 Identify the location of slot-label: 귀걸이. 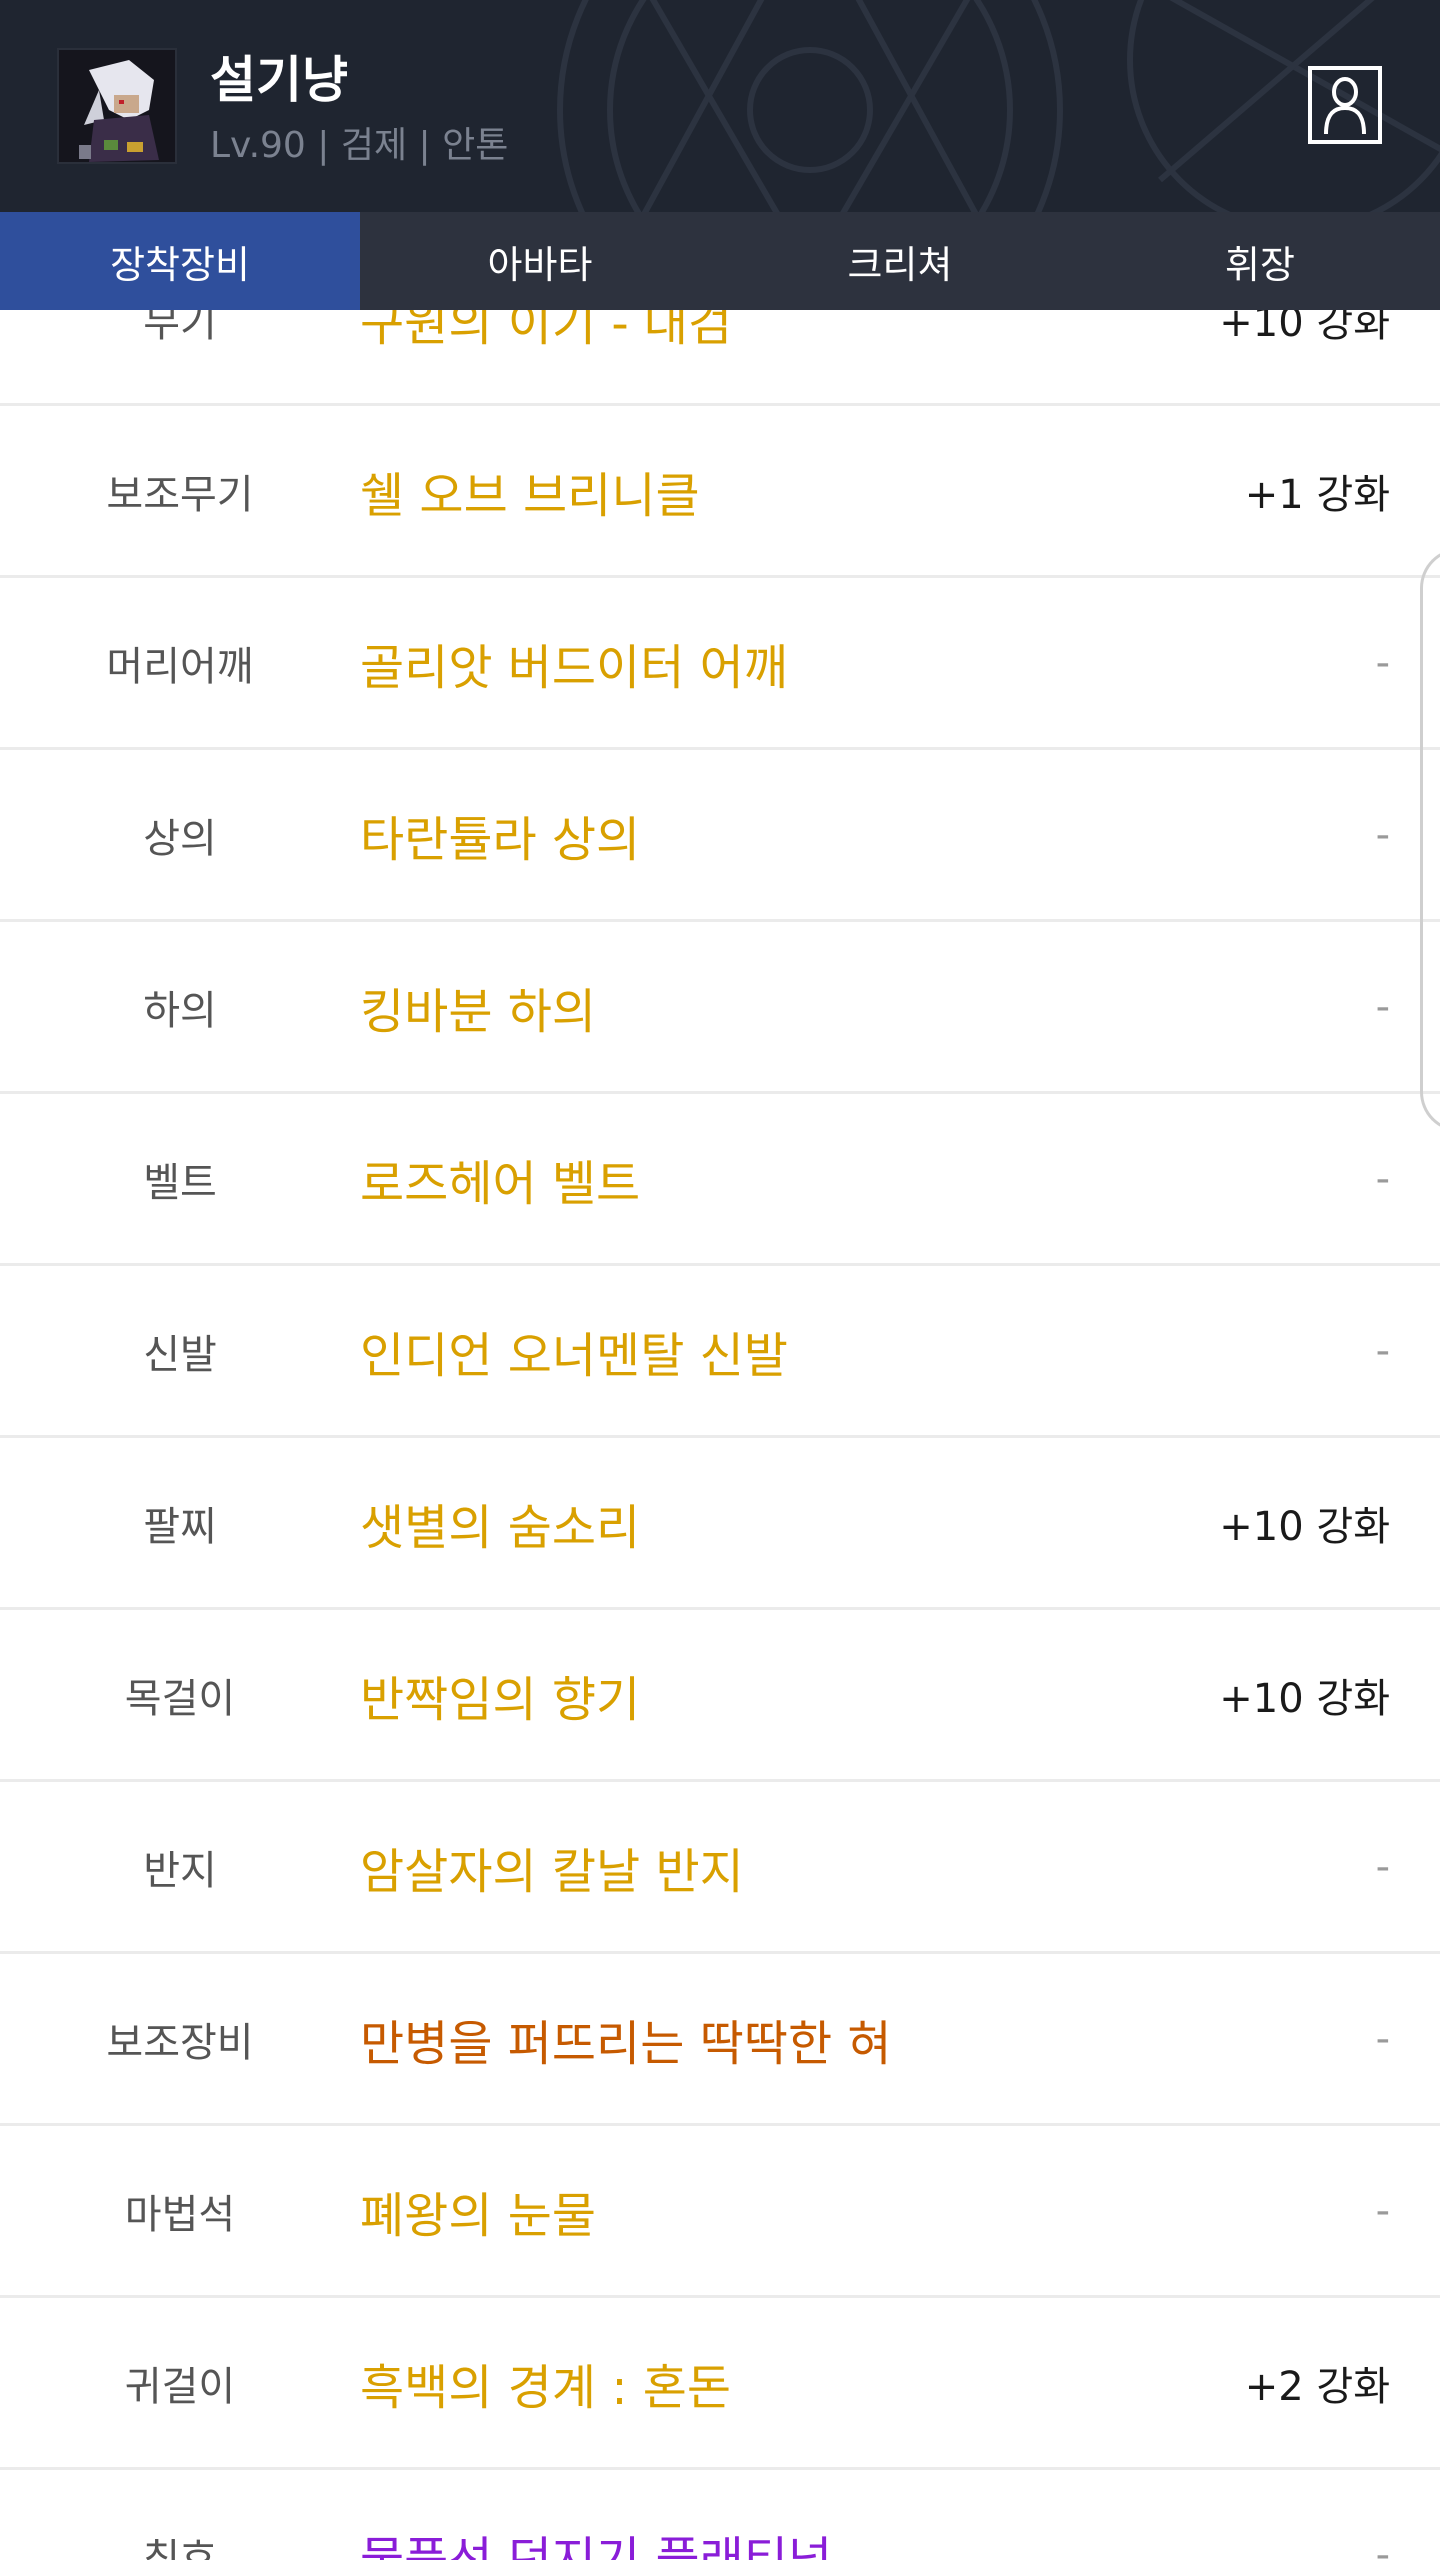
(180, 2386).